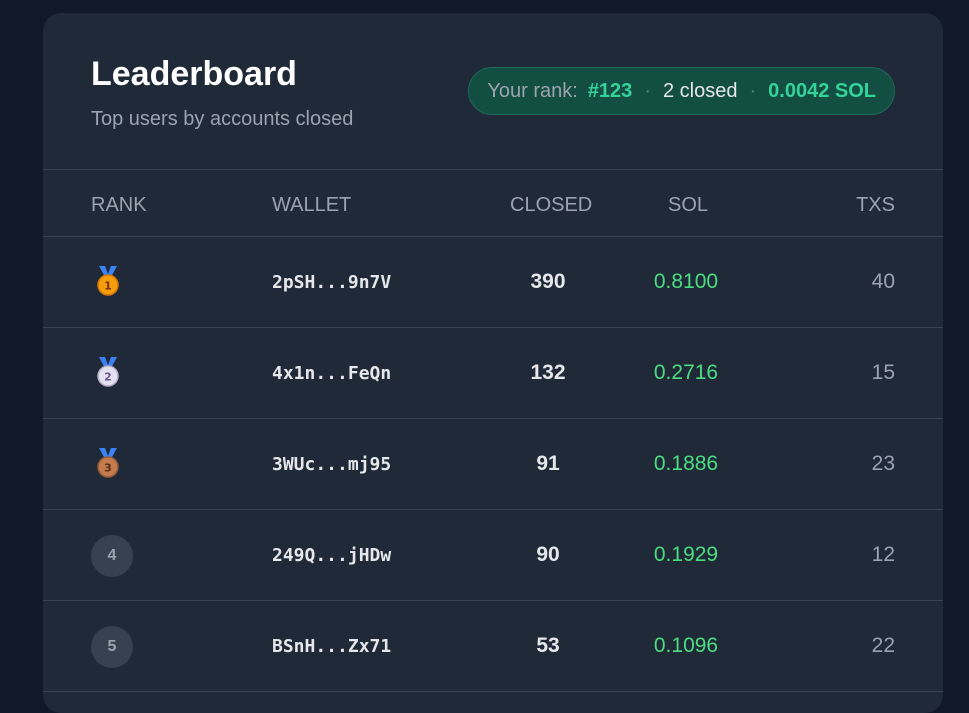  Describe the element at coordinates (686, 281) in the screenshot. I see `sol-amount: 0.8100` at that location.